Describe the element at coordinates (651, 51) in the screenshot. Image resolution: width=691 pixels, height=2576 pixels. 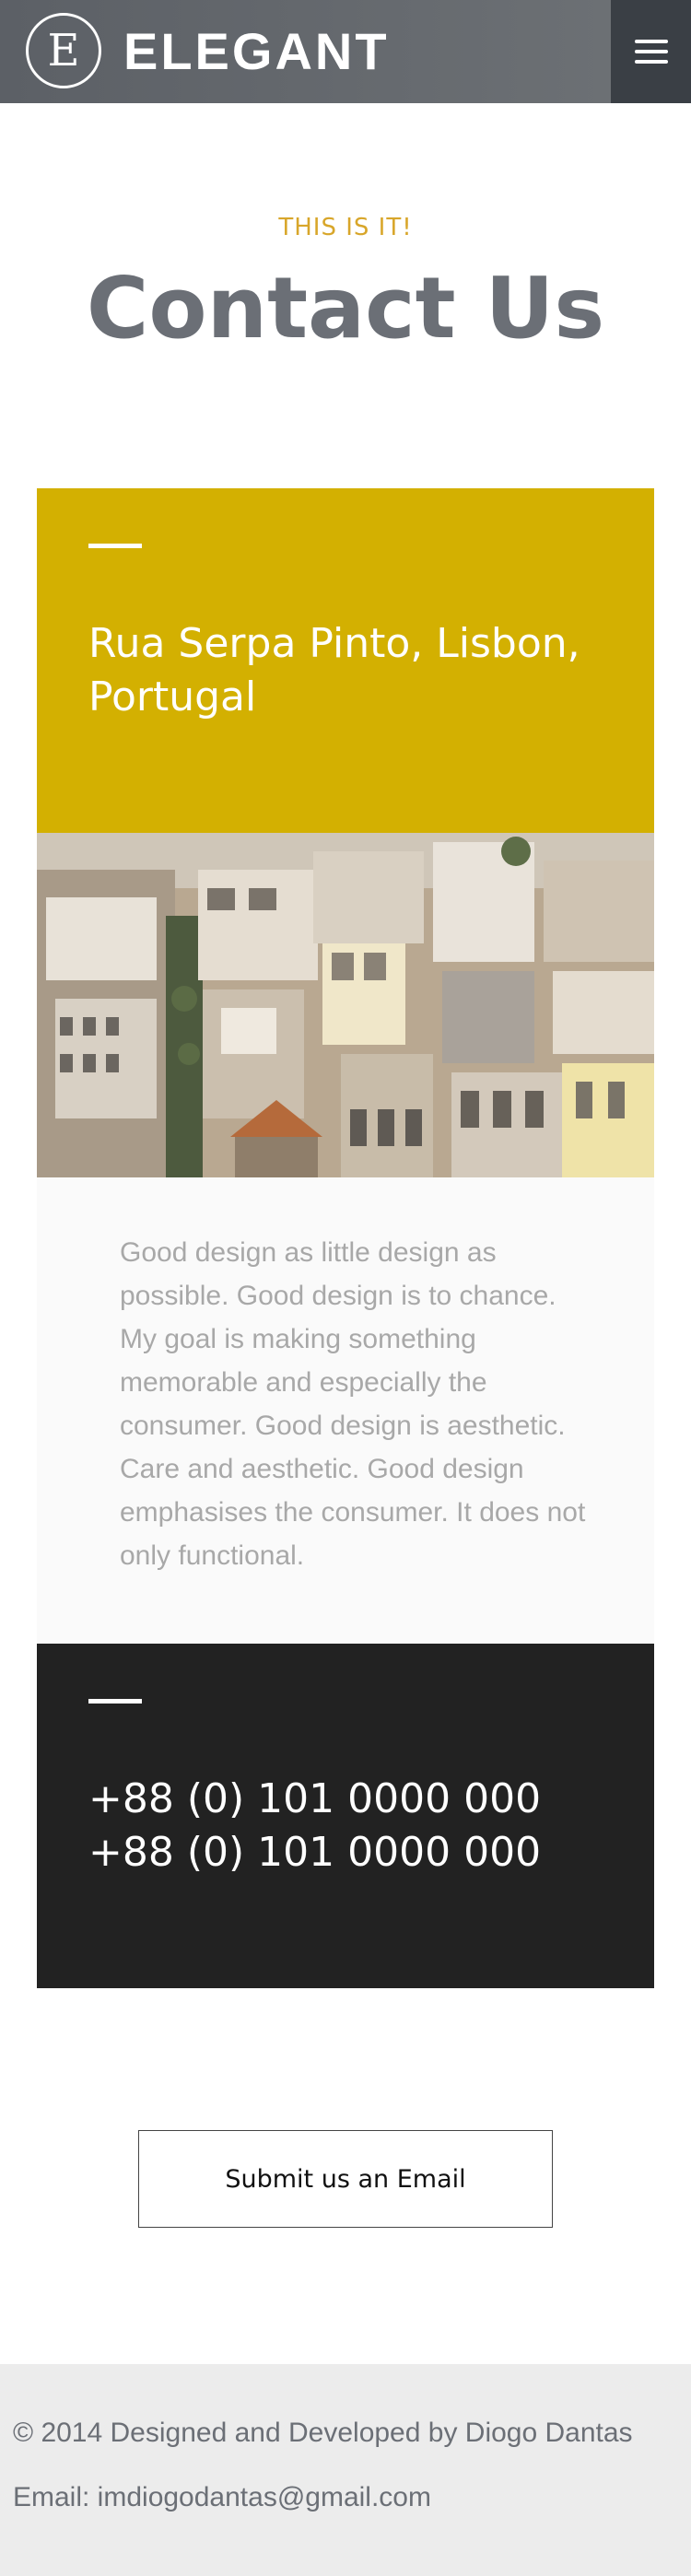
I see `hamburger-menu-button` at that location.